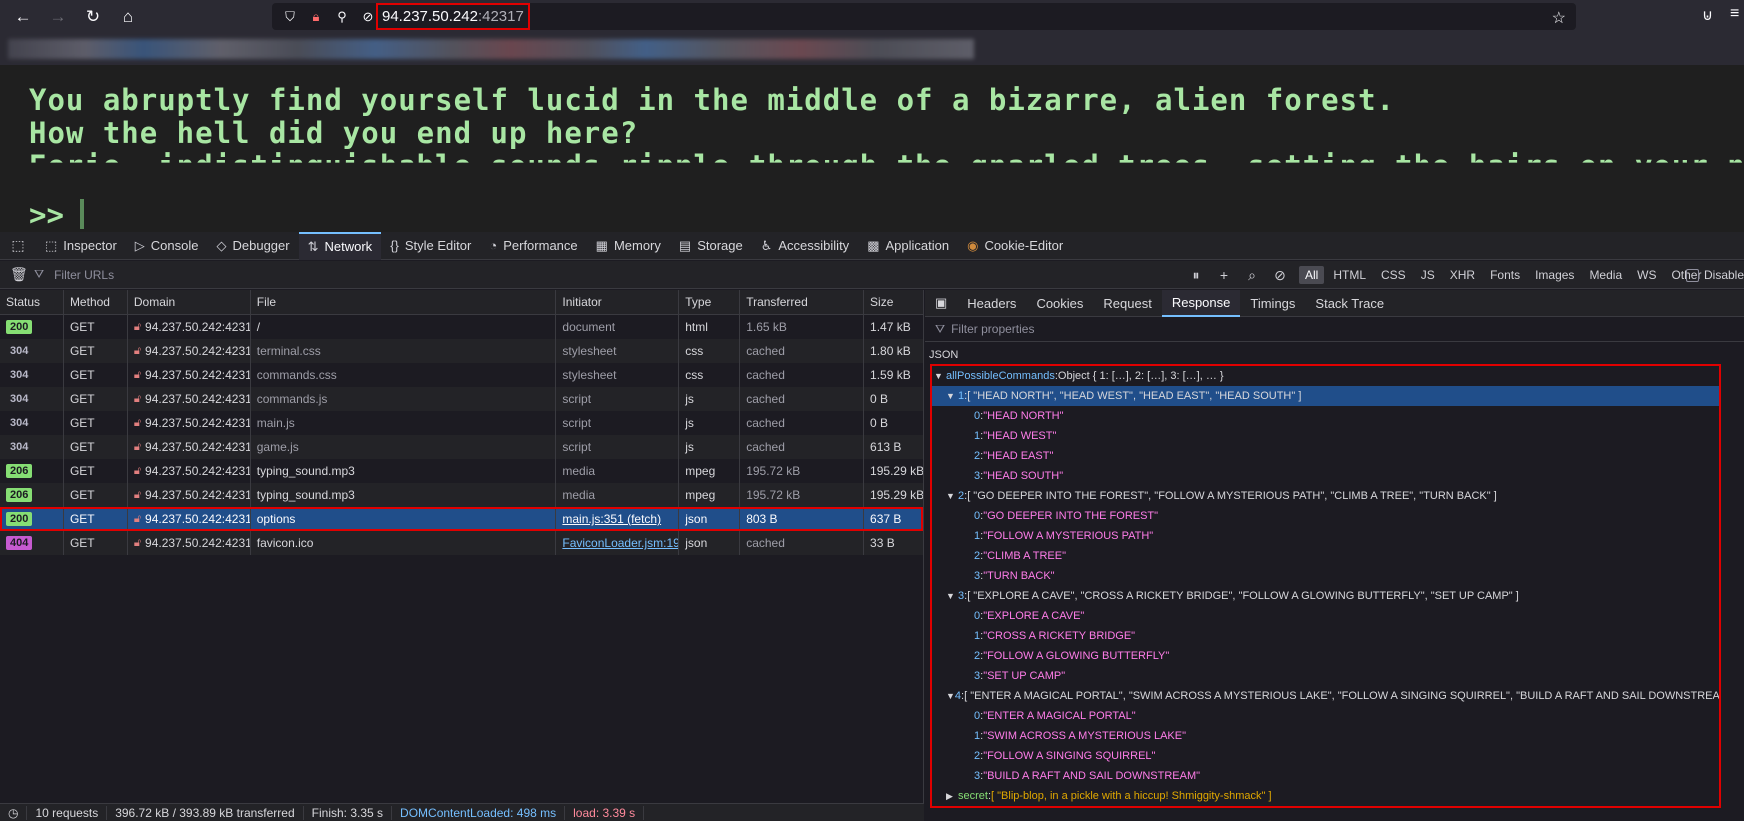  Describe the element at coordinates (1349, 275) in the screenshot. I see `type-filter-html: HTML` at that location.